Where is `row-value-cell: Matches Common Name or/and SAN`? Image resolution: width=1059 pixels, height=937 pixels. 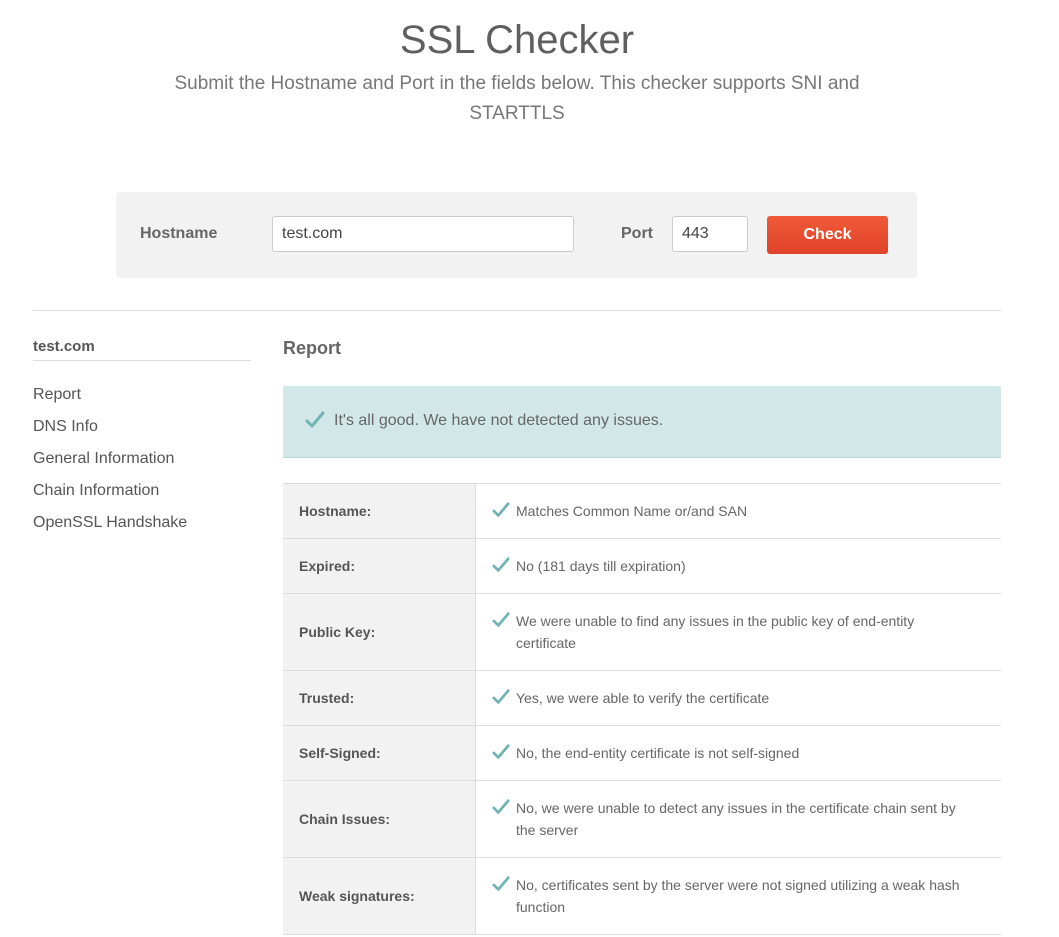 row-value-cell: Matches Common Name or/and SAN is located at coordinates (738, 511).